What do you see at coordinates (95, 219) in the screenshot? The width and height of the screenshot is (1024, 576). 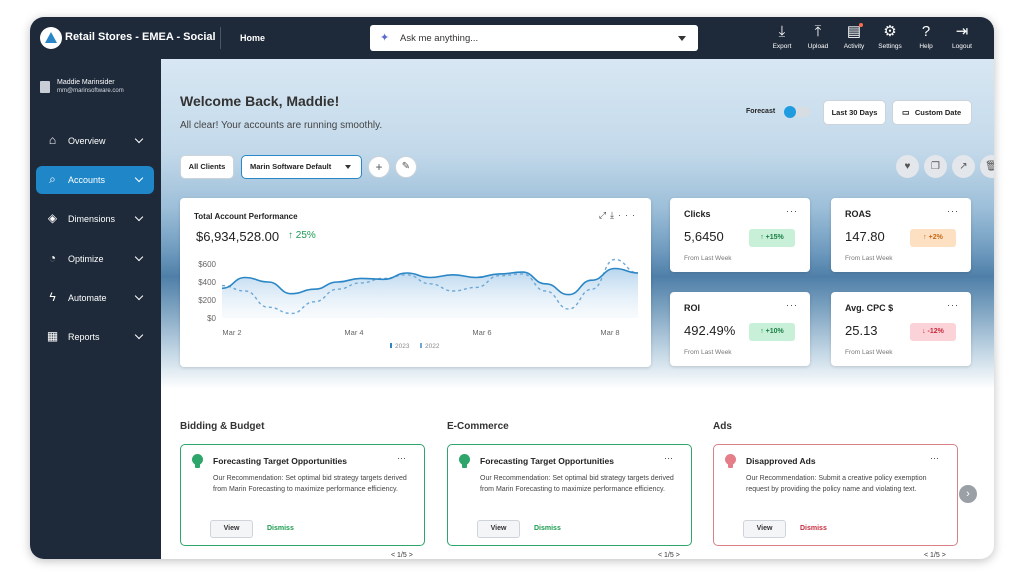 I see `sidebar-item-dimensions: ◈ Dimensions` at bounding box center [95, 219].